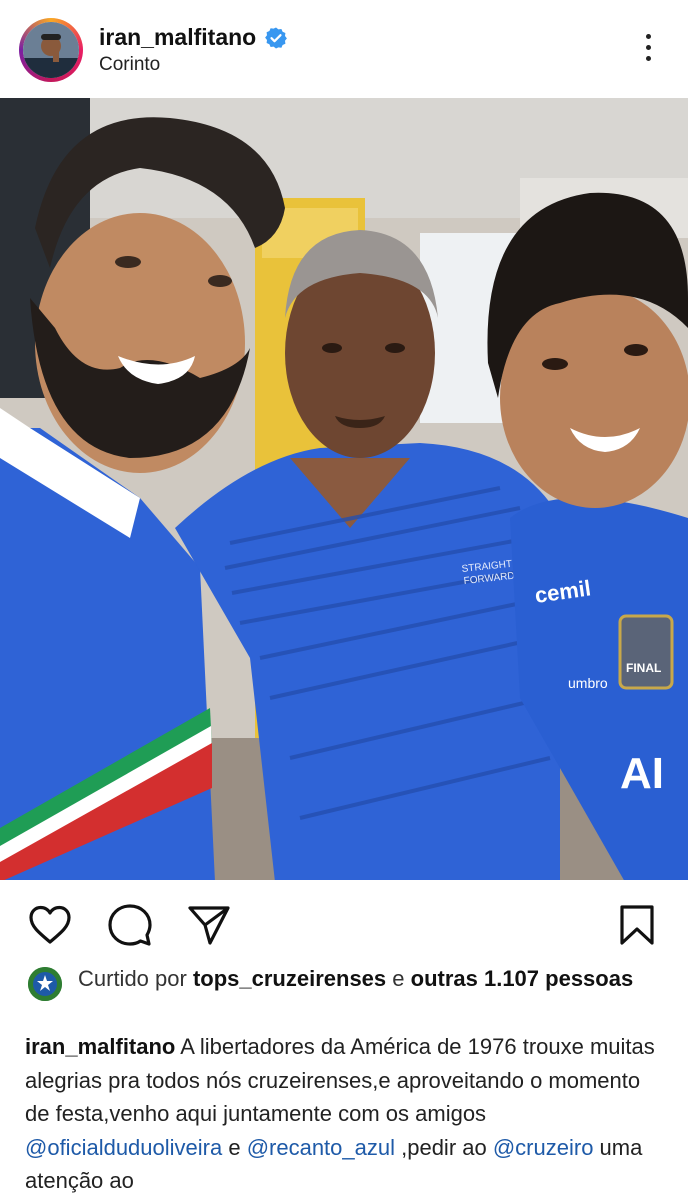  I want to click on patch-text: FINAL, so click(643, 668).